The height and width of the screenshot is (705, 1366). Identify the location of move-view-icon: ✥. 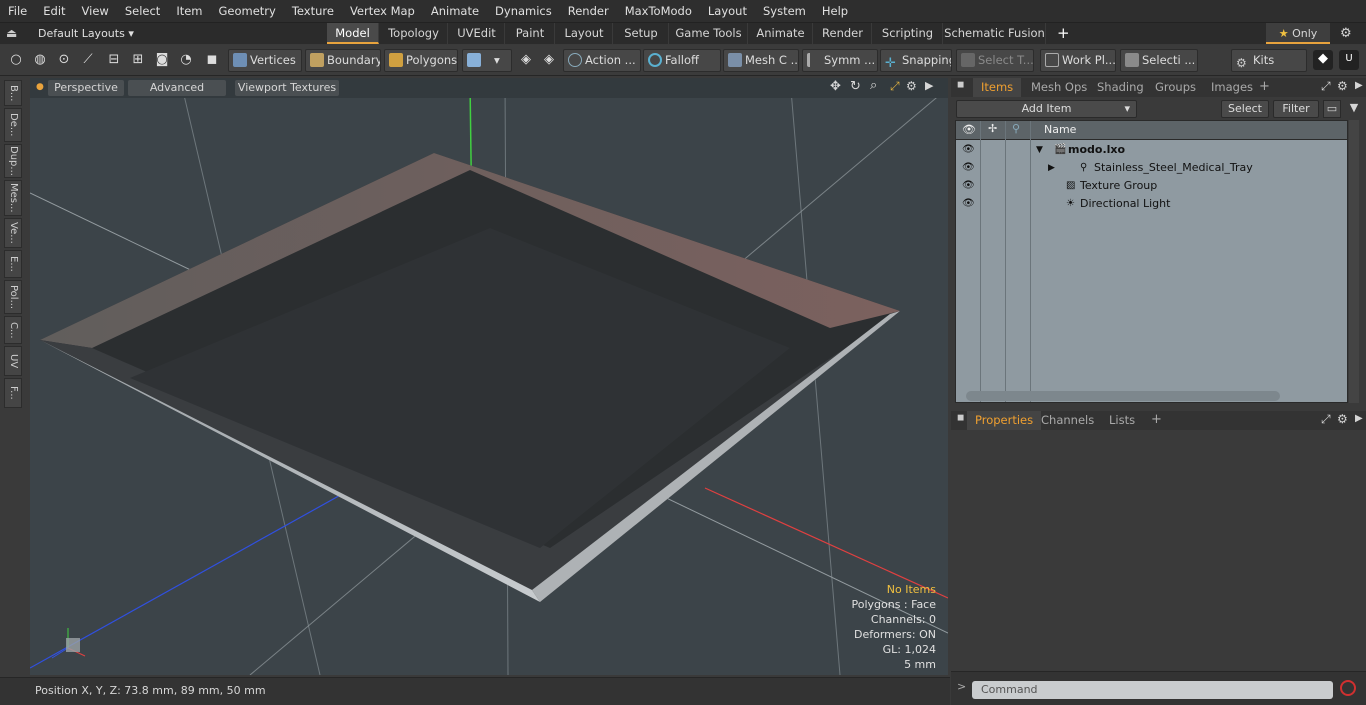
(835, 86).